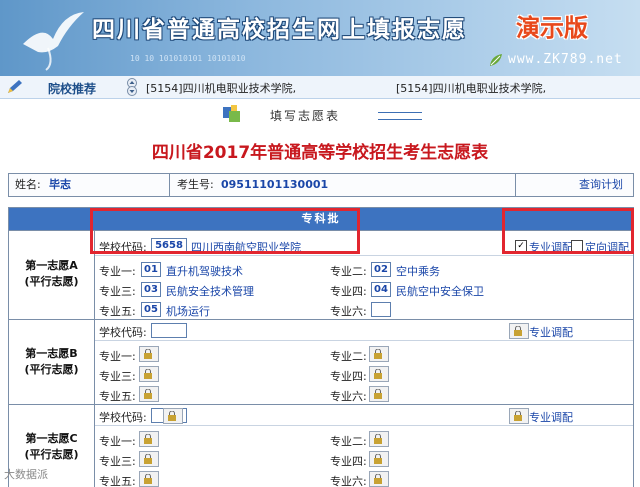 The image size is (640, 487). What do you see at coordinates (568, 231) in the screenshot?
I see `highlight-box-adjust` at bounding box center [568, 231].